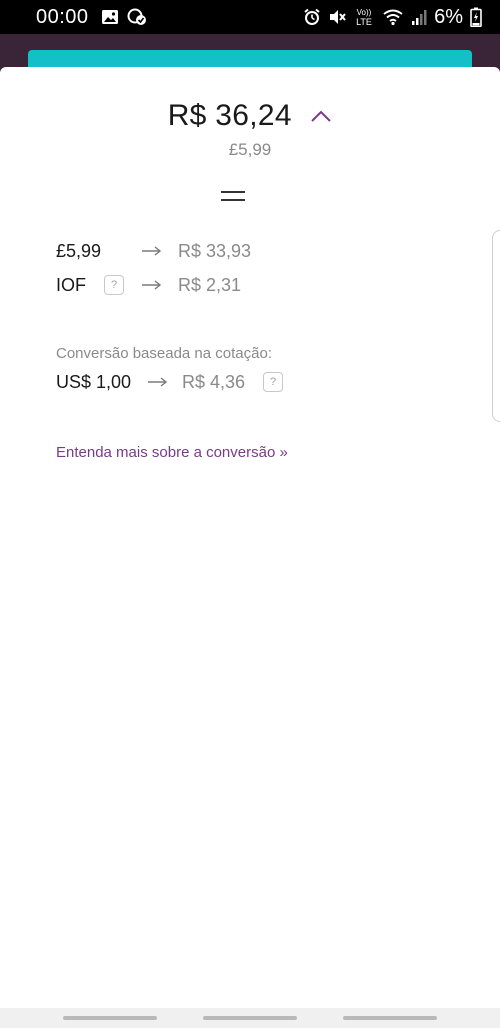  Describe the element at coordinates (79, 250) in the screenshot. I see `purchase-amount-label: £5,99` at that location.